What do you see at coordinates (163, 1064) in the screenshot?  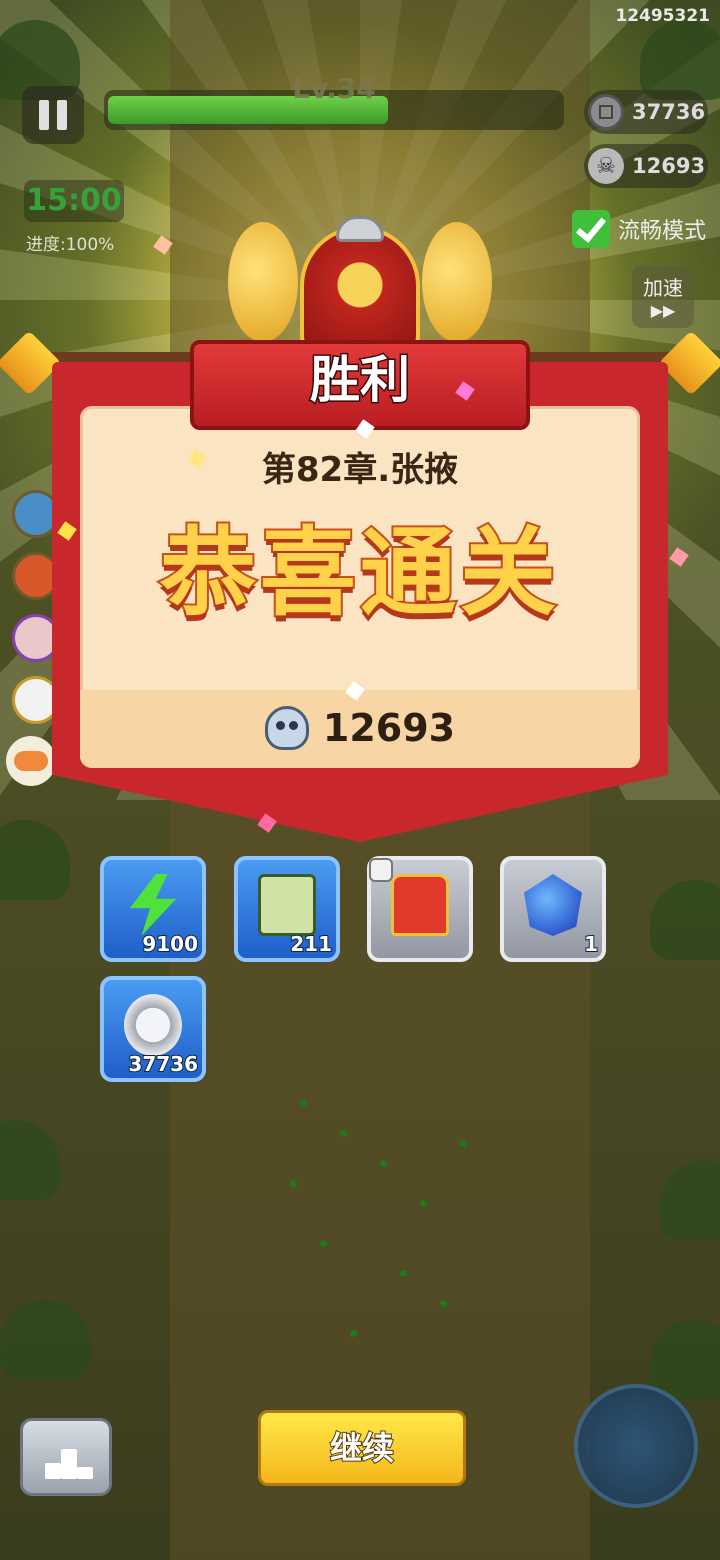 I see `reward-count: 37736` at bounding box center [163, 1064].